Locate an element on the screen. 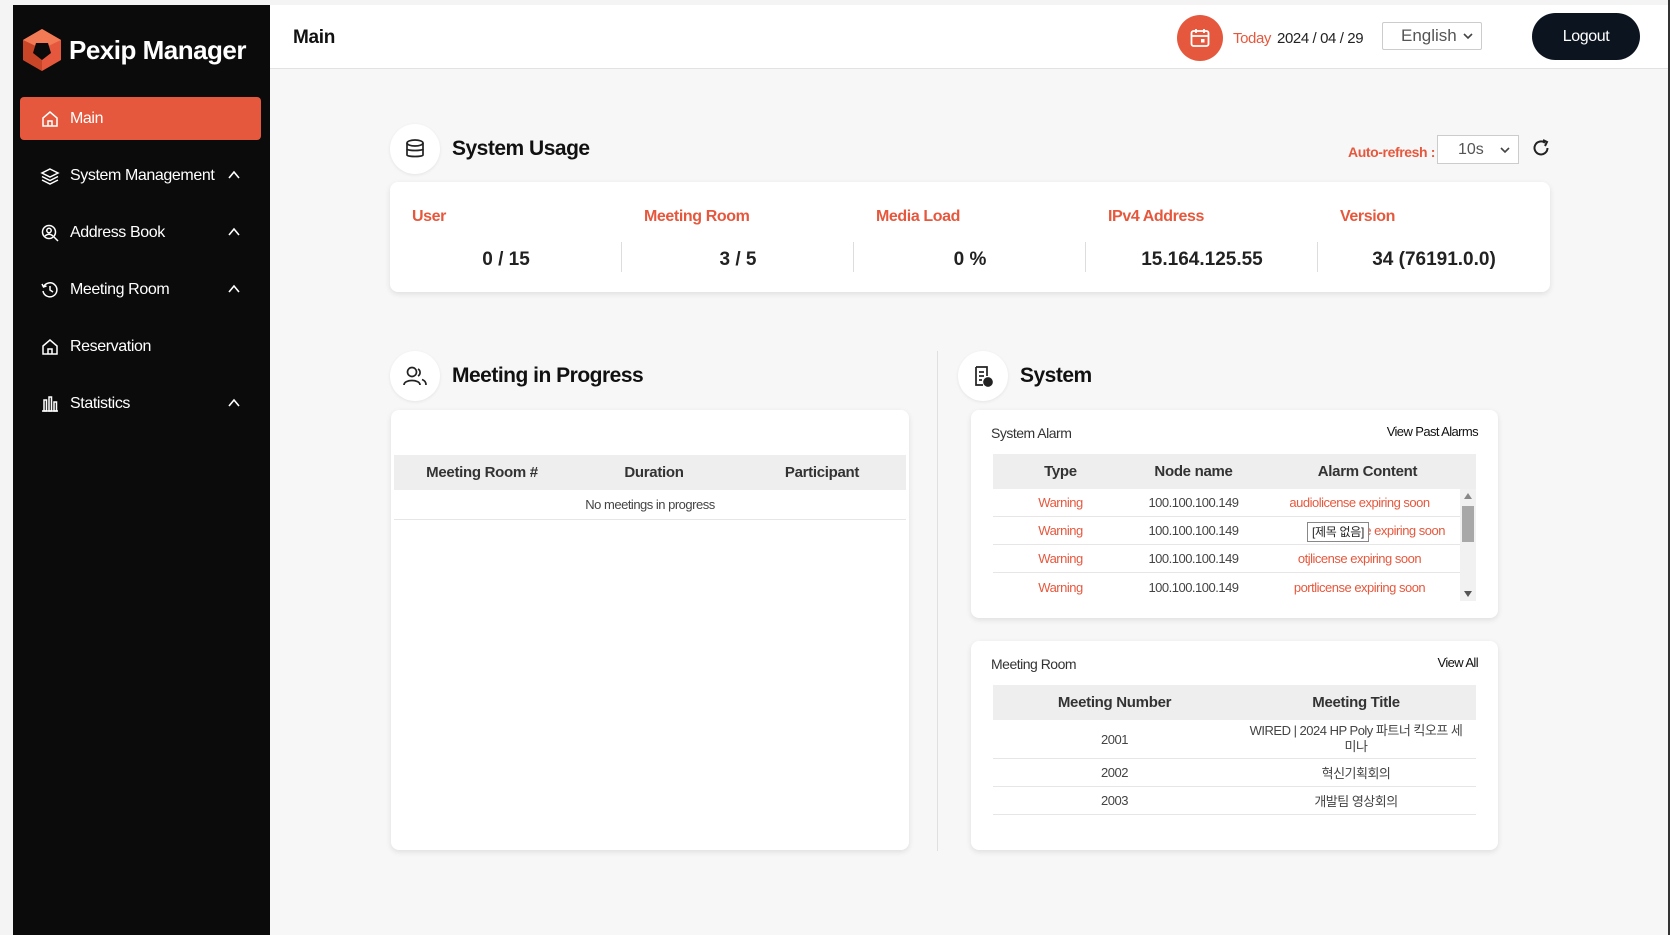 This screenshot has width=1670, height=935. system-header: System is located at coordinates (1025, 376).